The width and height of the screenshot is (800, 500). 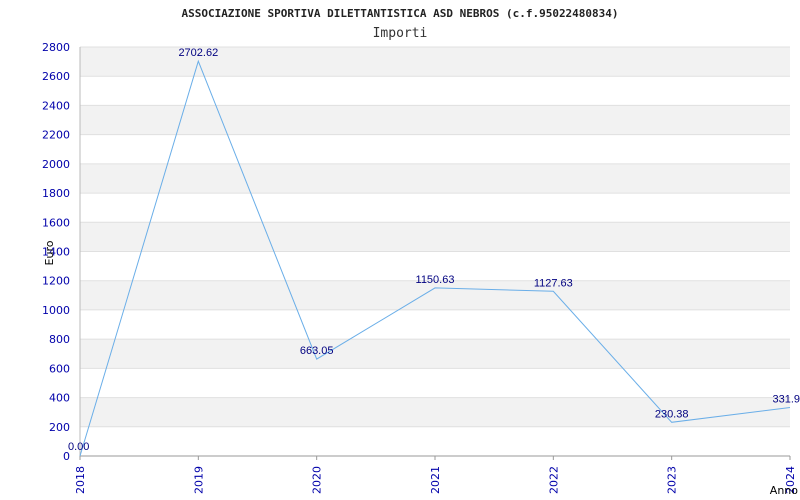 I want to click on x-axis-ticks: 2018 2019 2020 2021 2022 2023 2024, so click(x=435, y=475).